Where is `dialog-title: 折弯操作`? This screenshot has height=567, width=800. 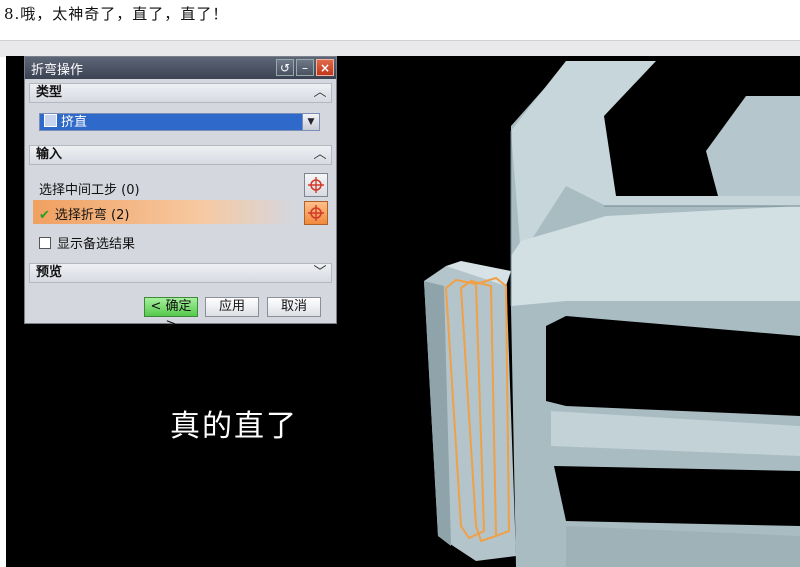 dialog-title: 折弯操作 is located at coordinates (57, 70).